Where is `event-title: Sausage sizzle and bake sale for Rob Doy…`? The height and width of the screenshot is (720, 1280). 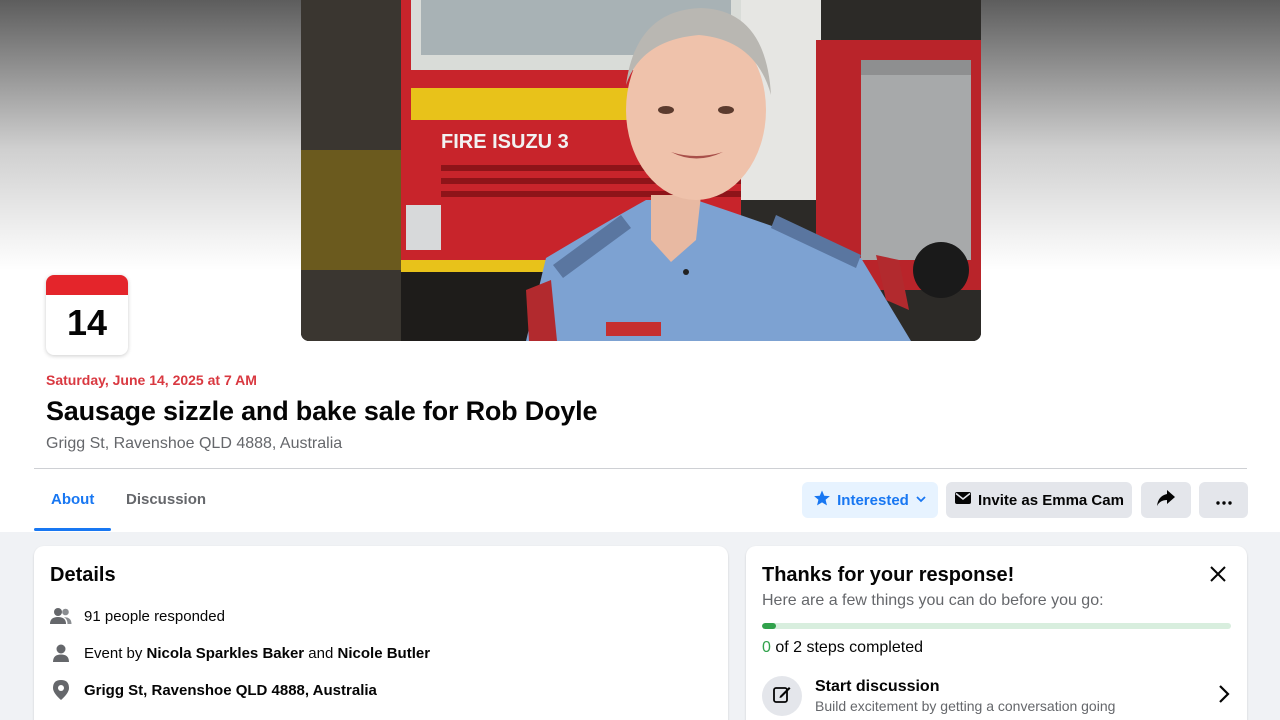 event-title: Sausage sizzle and bake sale for Rob Doy… is located at coordinates (322, 411).